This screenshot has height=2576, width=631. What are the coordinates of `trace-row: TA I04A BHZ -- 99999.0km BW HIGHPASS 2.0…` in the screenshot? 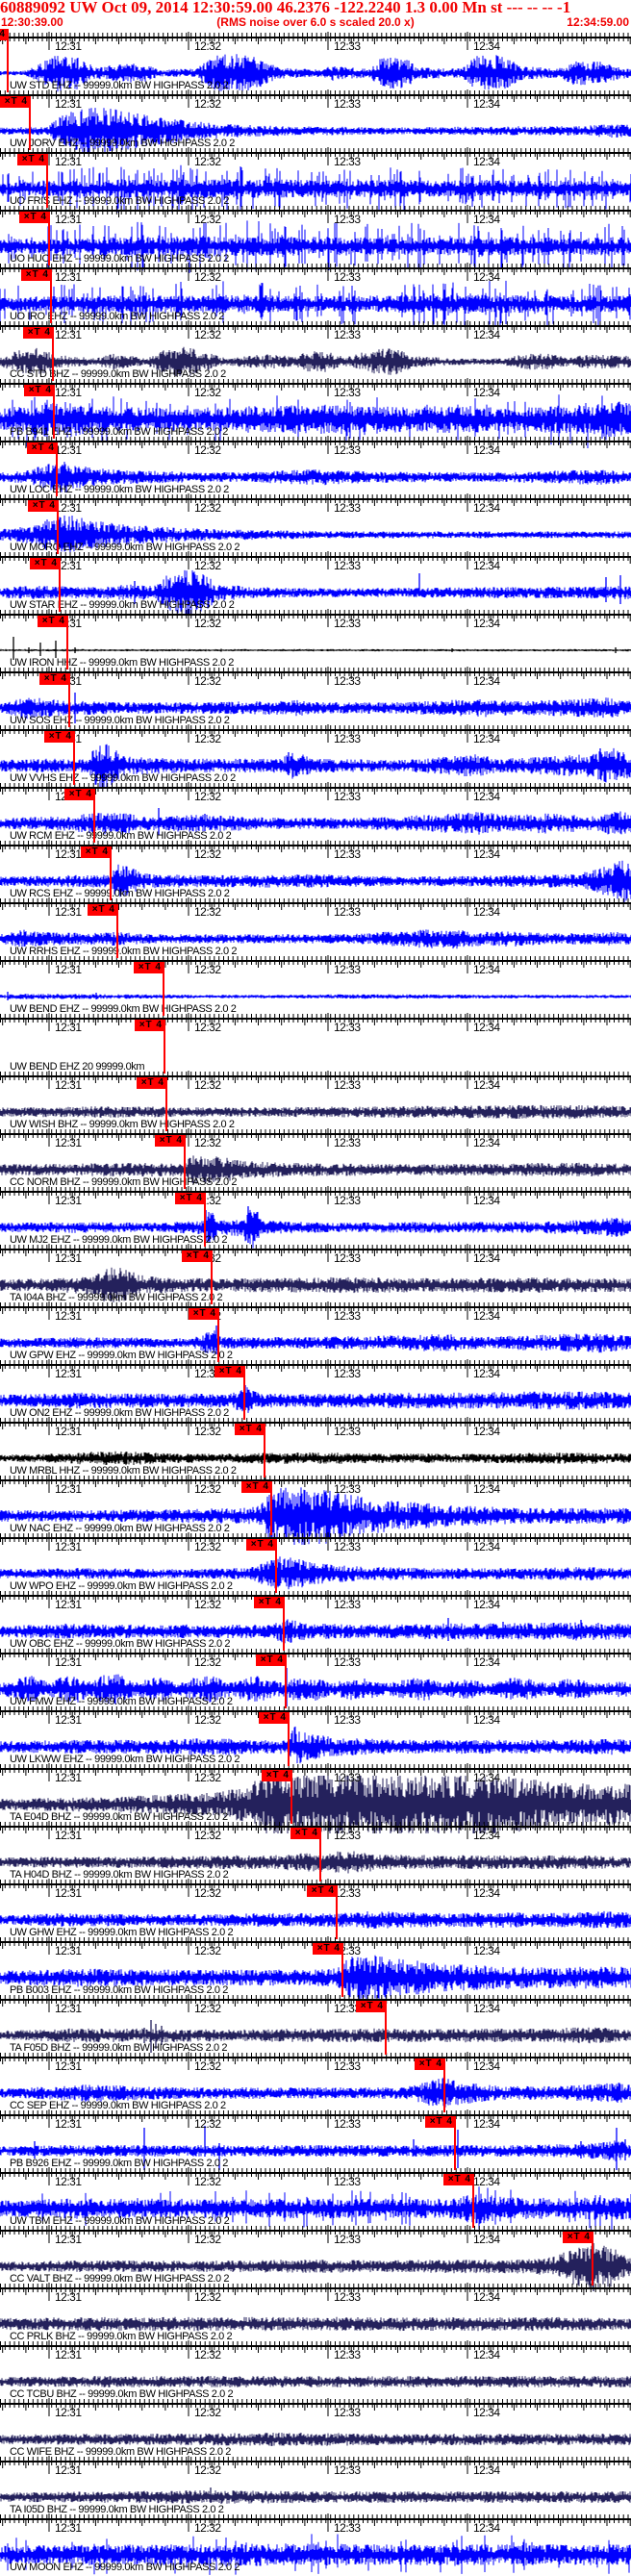 It's located at (315, 1275).